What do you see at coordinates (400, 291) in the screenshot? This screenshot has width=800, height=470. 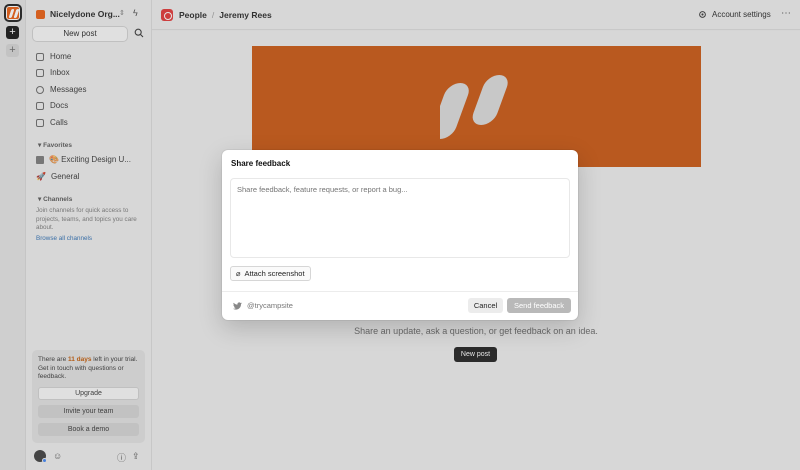 I see `divider` at bounding box center [400, 291].